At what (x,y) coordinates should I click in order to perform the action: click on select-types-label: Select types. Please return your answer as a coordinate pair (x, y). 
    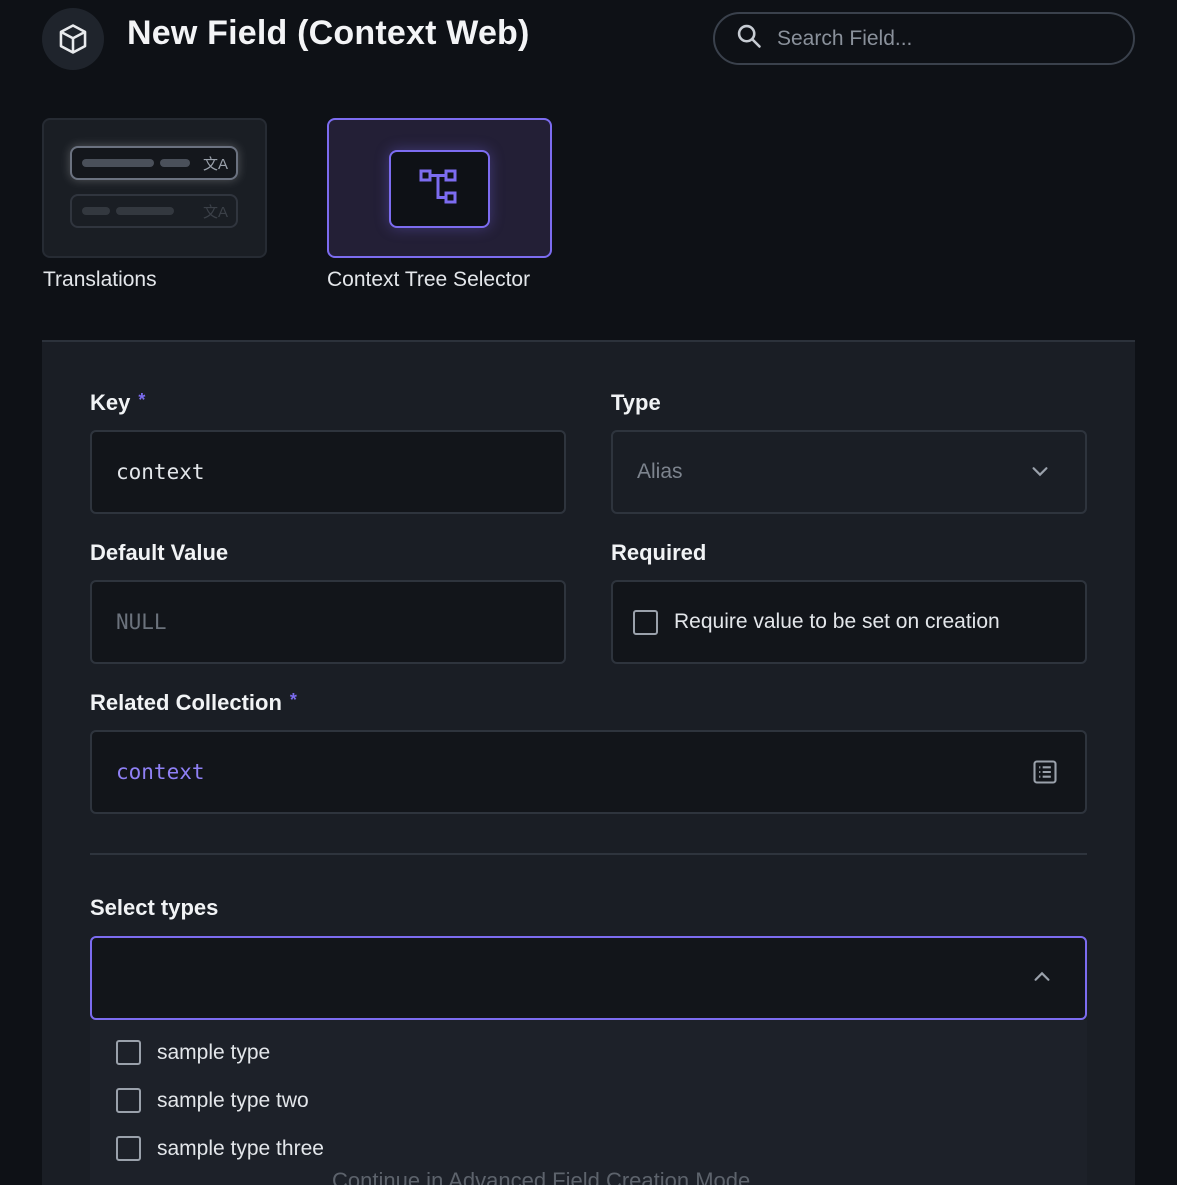
    Looking at the image, I should click on (154, 907).